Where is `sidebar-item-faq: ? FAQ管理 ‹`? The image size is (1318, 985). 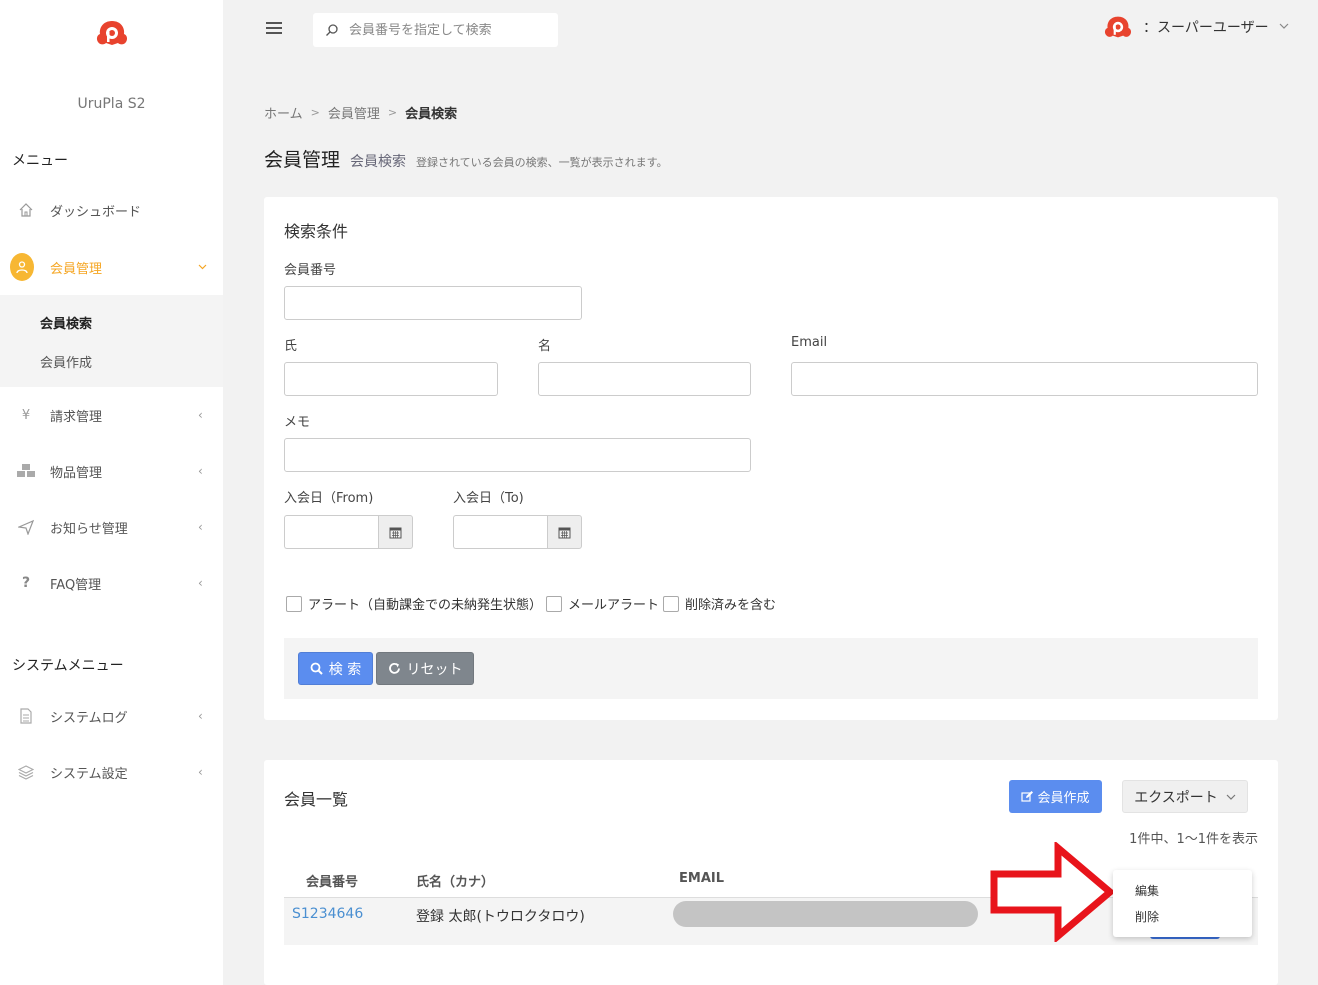
sidebar-item-faq: ? FAQ管理 ‹ is located at coordinates (111, 583).